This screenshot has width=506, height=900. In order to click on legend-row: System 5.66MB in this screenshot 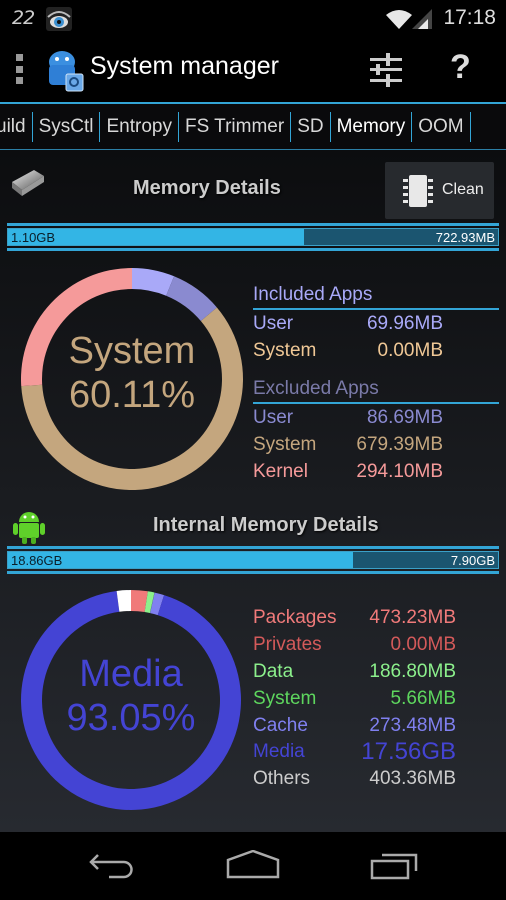, I will do `click(354, 698)`.